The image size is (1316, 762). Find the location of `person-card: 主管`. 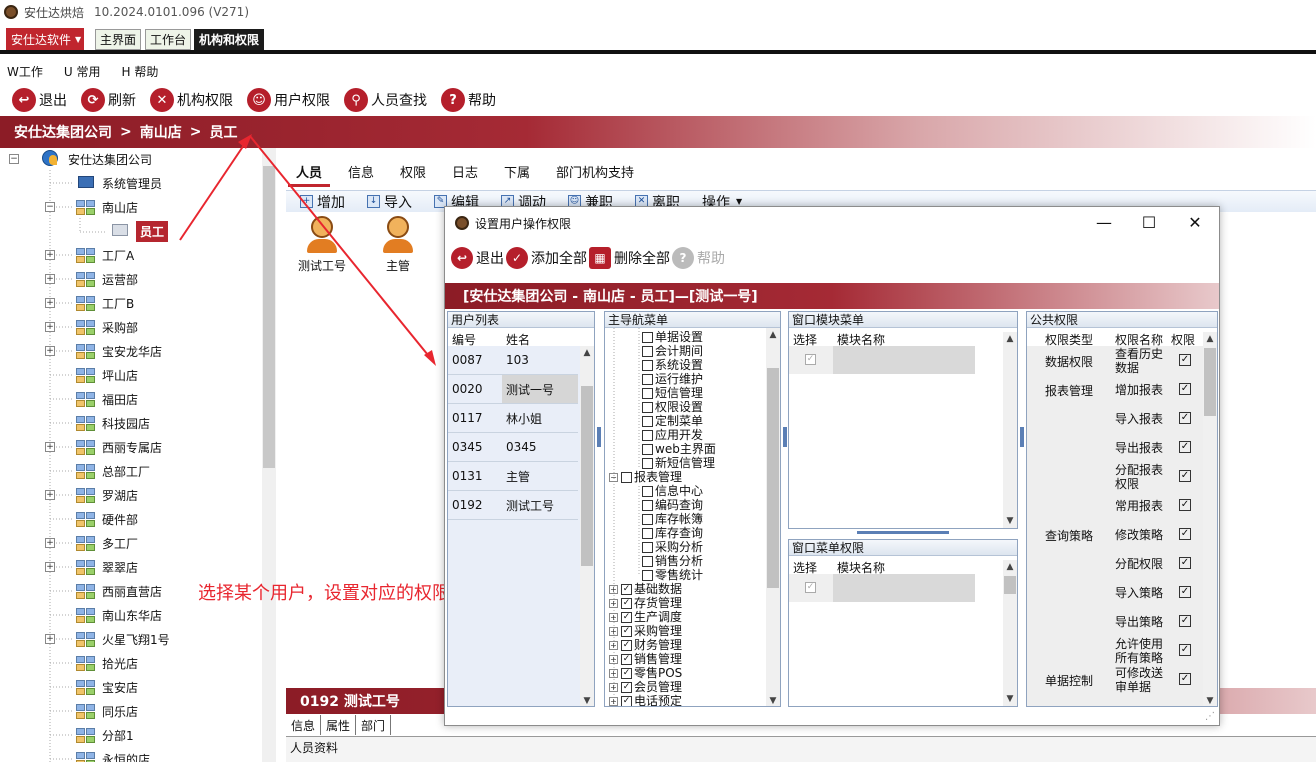

person-card: 主管 is located at coordinates (398, 245).